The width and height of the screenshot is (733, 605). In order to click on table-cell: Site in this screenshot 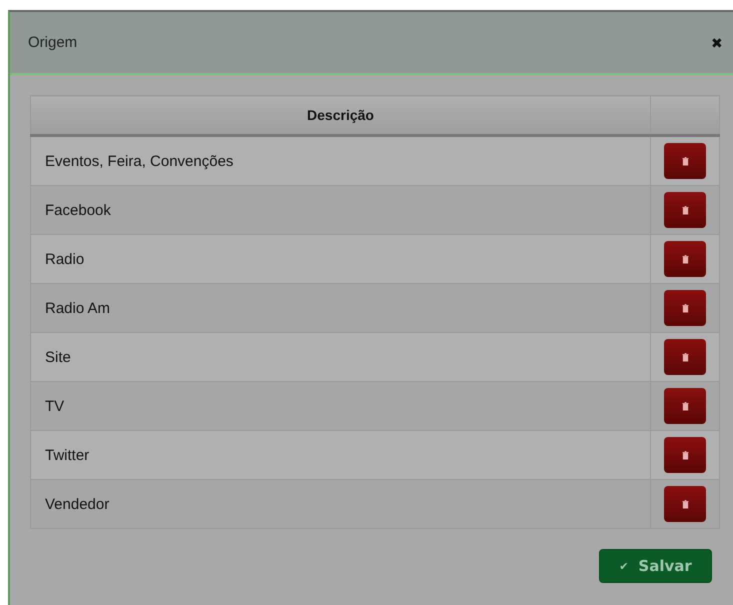, I will do `click(340, 357)`.